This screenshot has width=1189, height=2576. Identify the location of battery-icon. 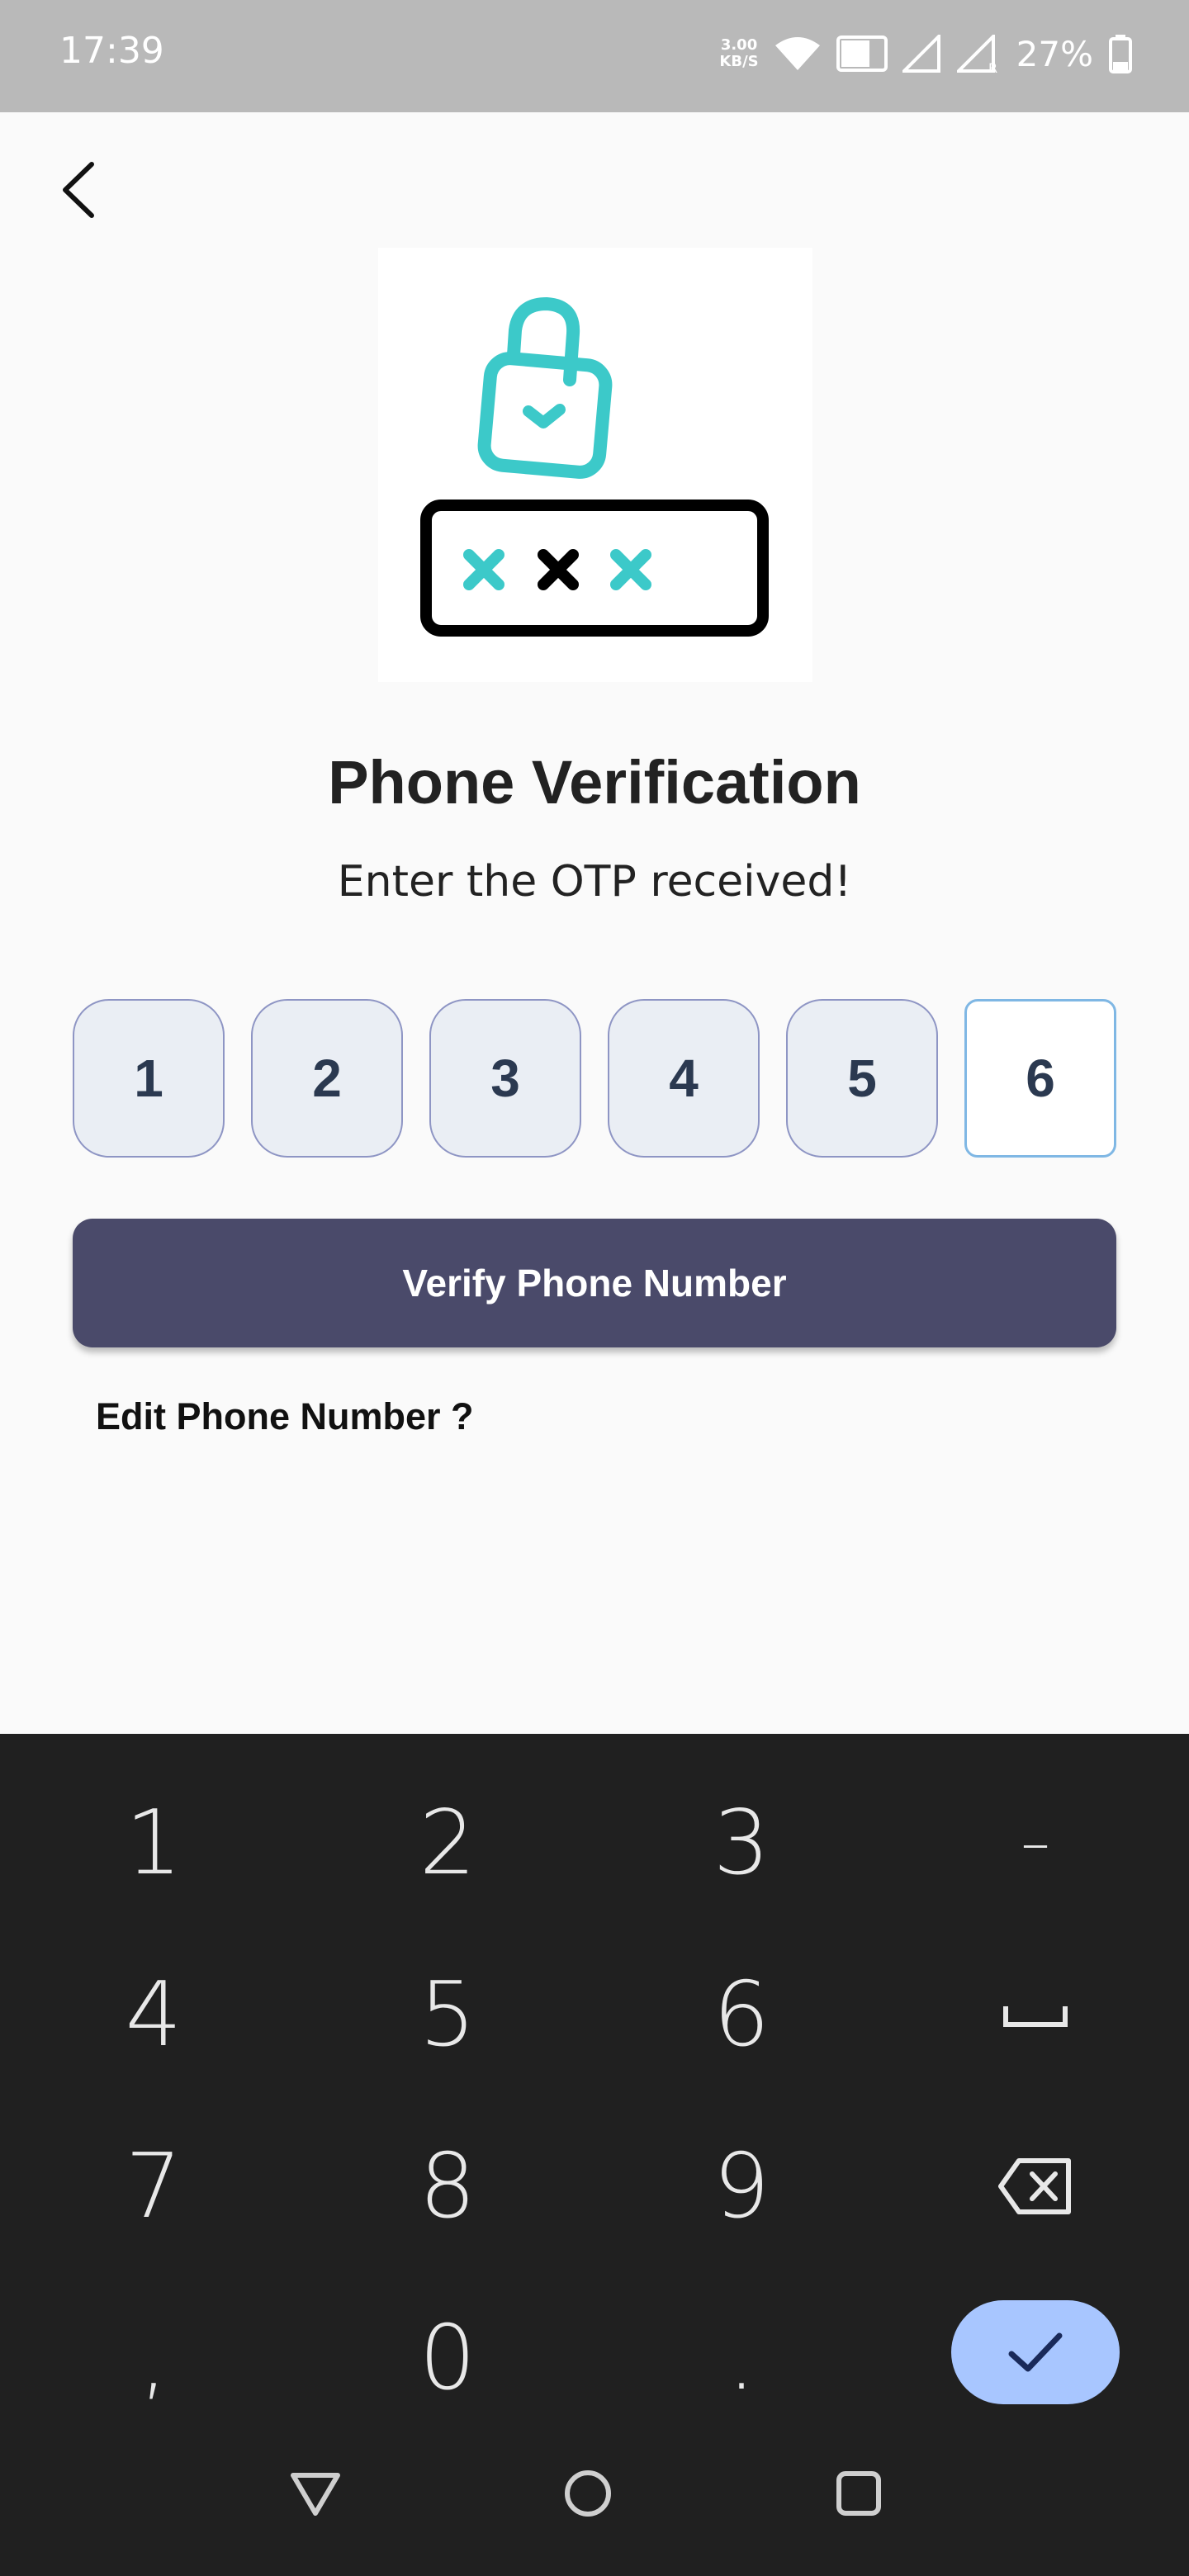
(1120, 54).